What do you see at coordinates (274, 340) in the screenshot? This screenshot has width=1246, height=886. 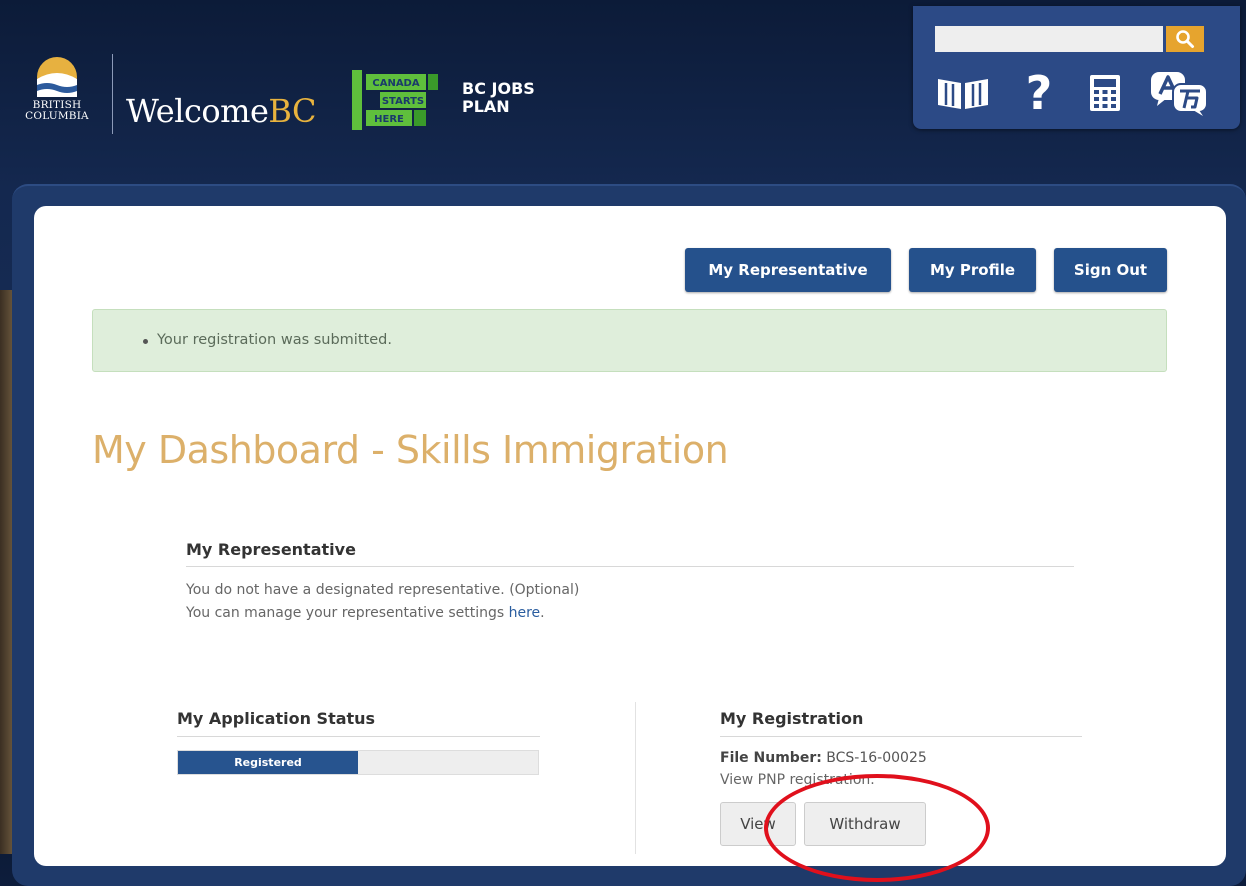 I see `alert-message: Your registration was submitted.` at bounding box center [274, 340].